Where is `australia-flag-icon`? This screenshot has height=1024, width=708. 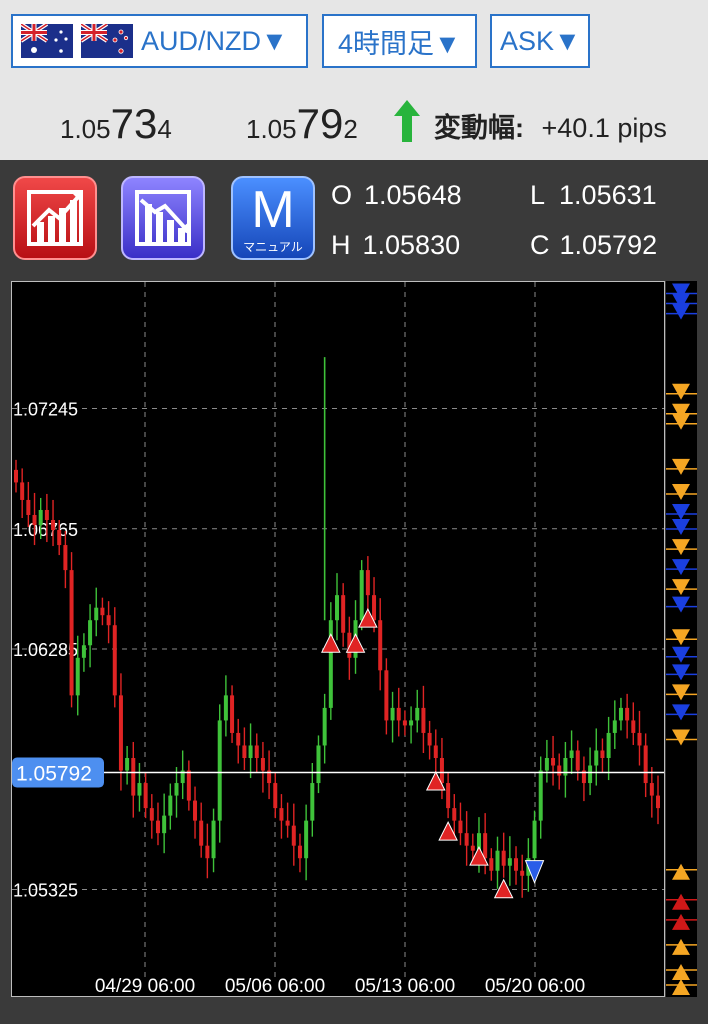
australia-flag-icon is located at coordinates (47, 41).